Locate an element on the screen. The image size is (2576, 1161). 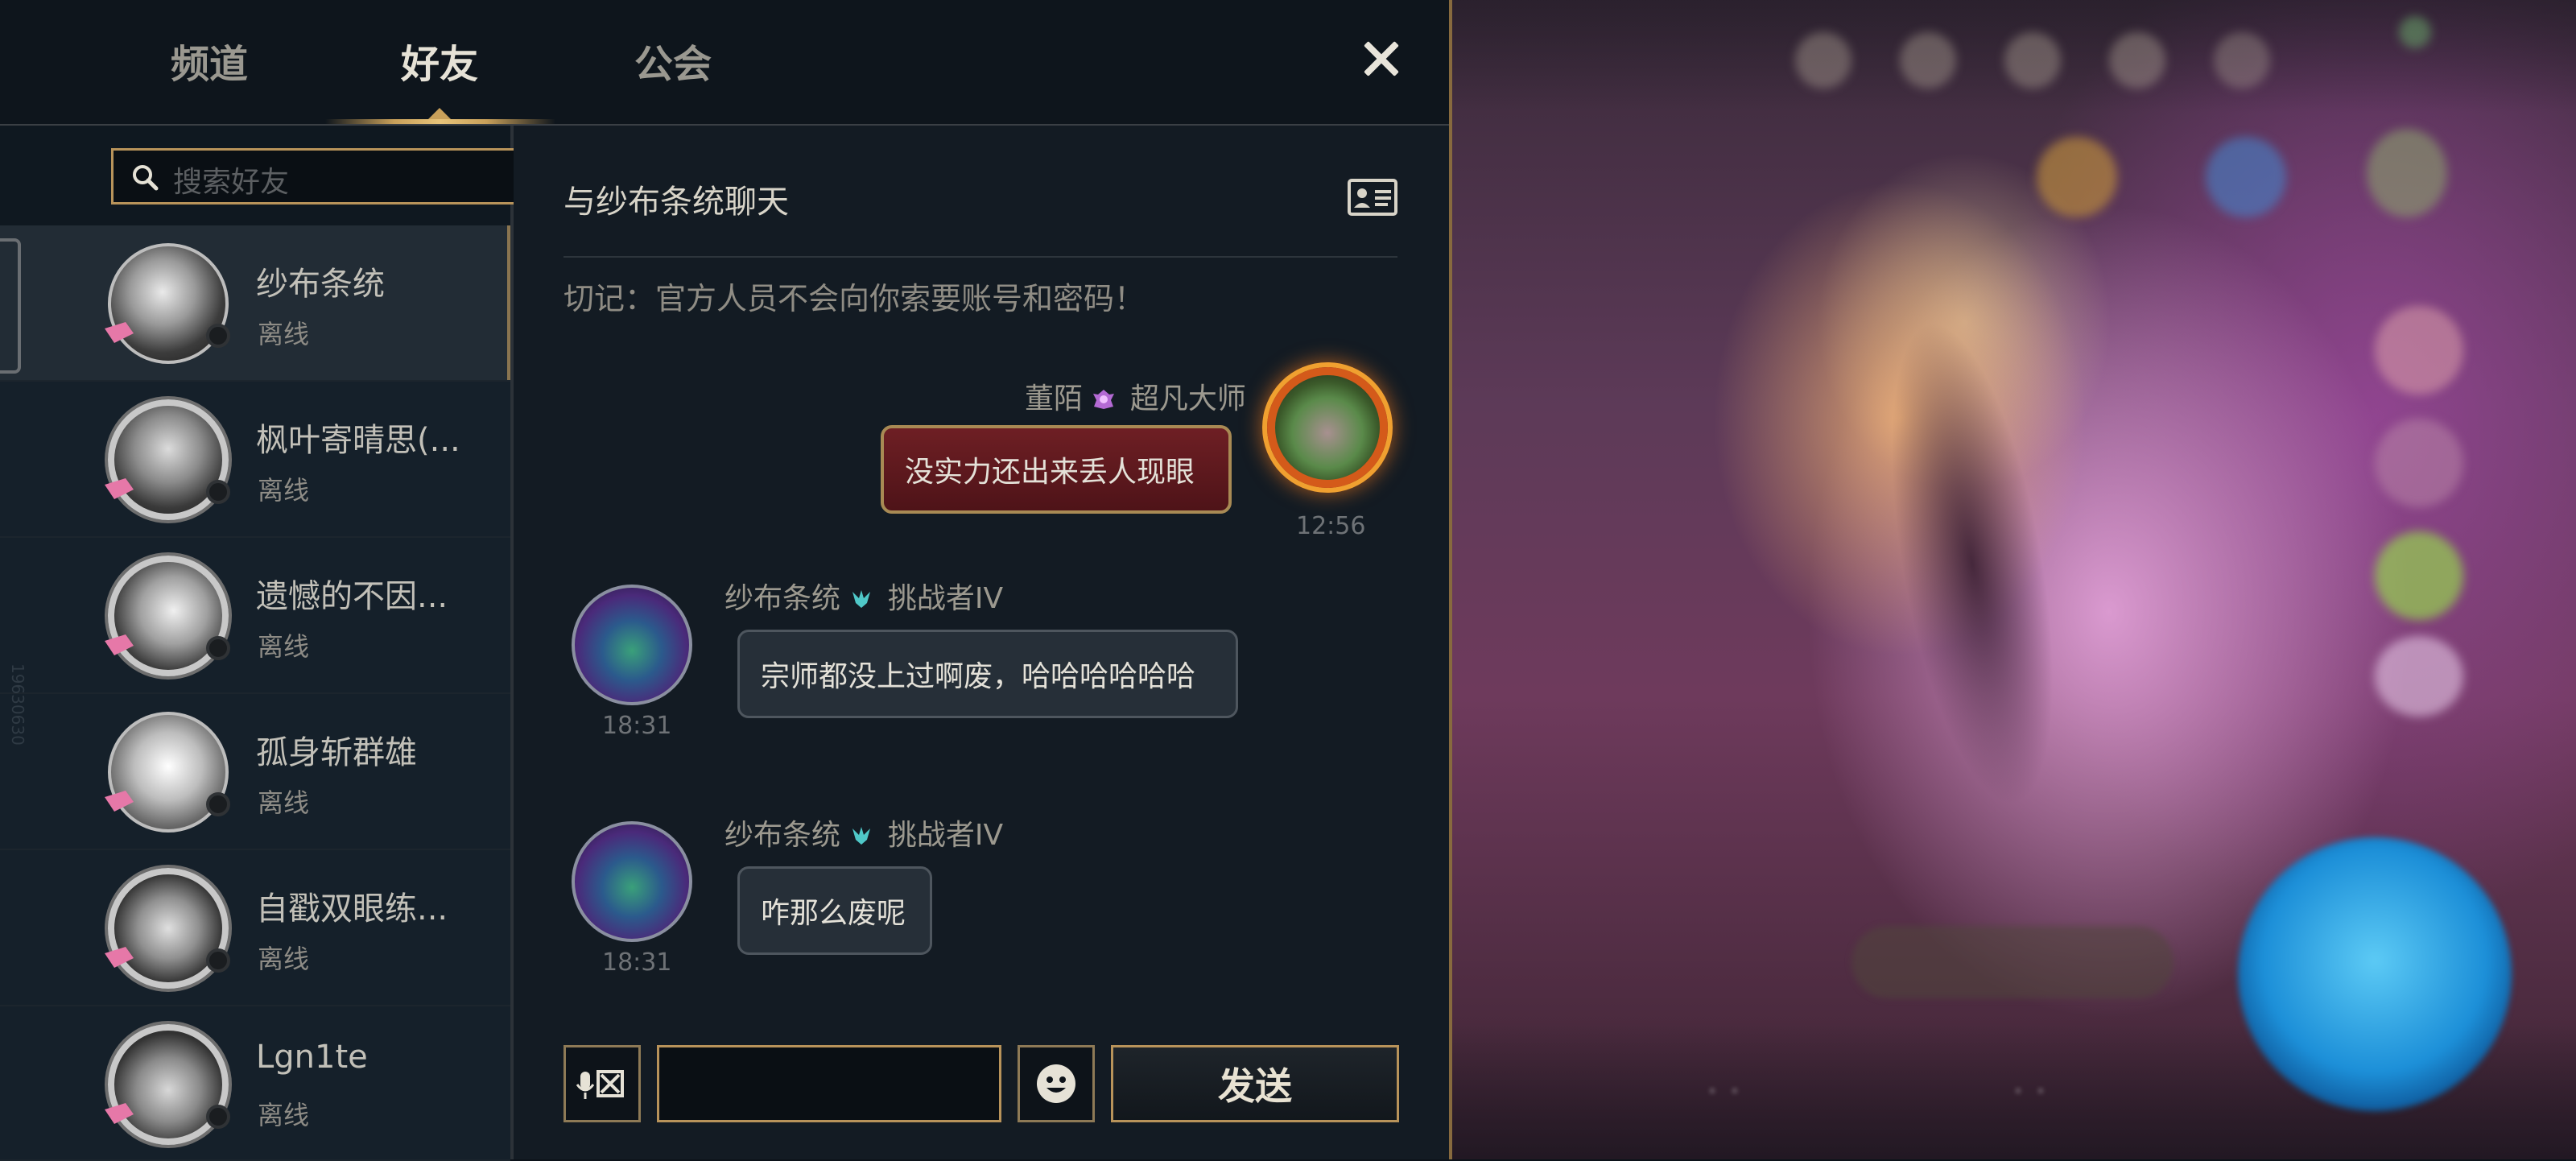
profile-card-icon is located at coordinates (1372, 198).